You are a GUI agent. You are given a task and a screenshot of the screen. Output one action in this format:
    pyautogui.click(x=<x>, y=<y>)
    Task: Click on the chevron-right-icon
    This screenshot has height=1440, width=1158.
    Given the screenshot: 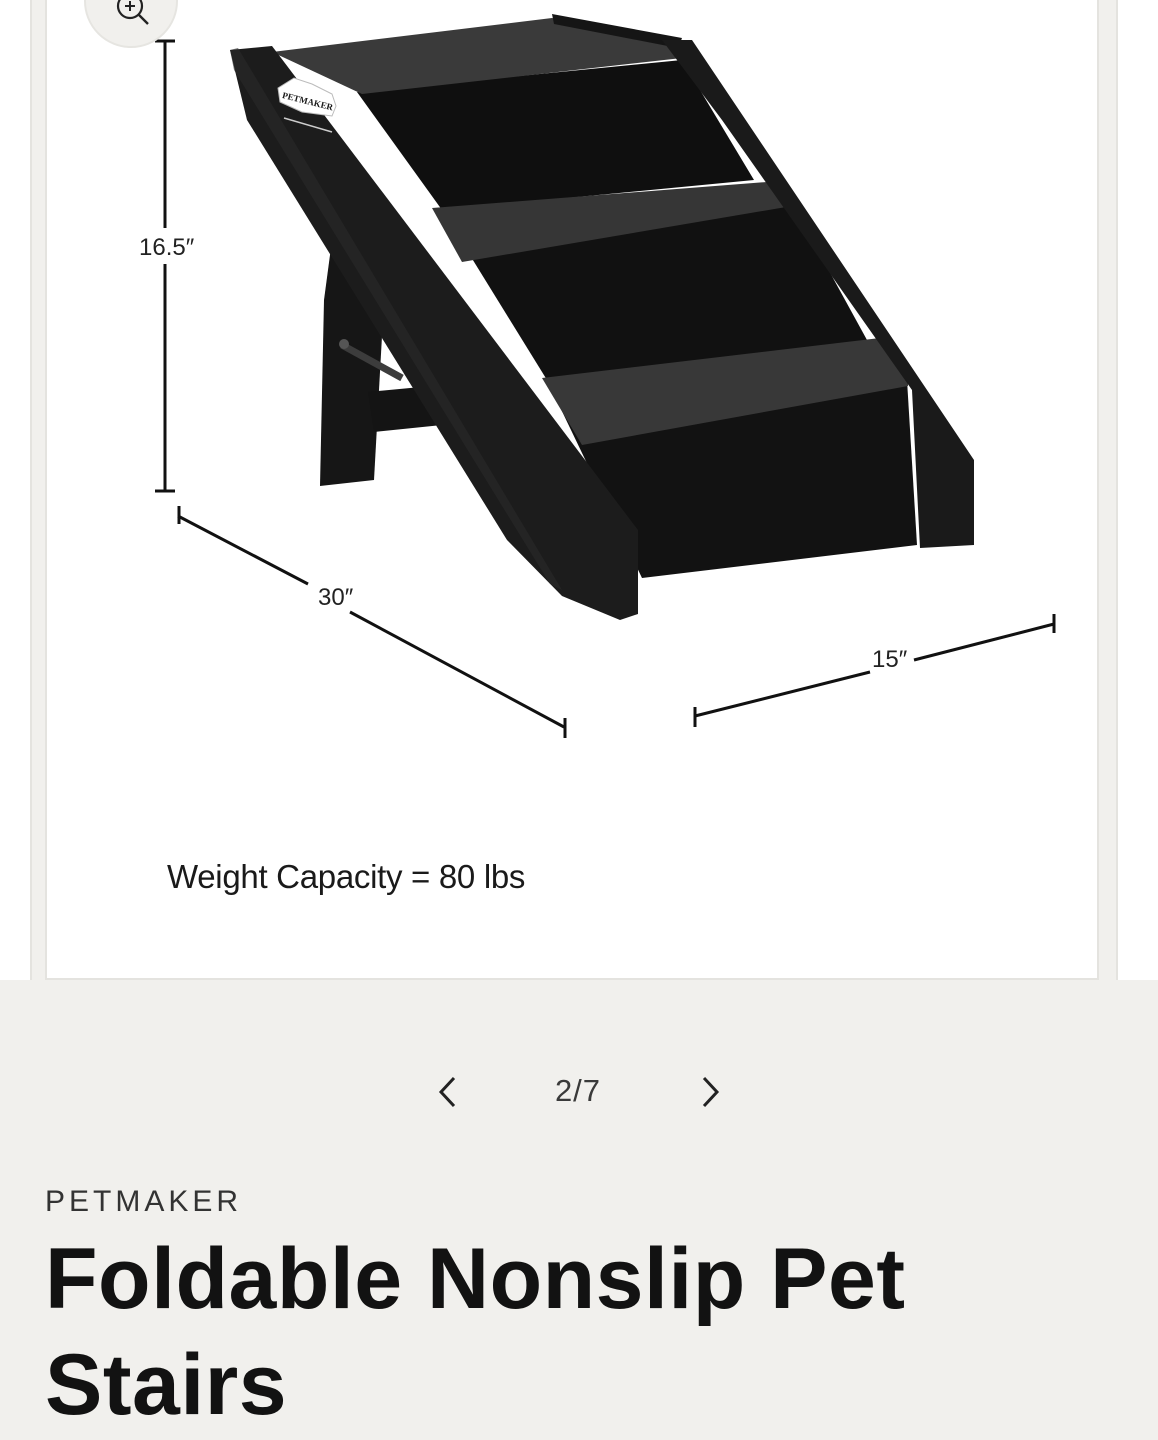 What is the action you would take?
    pyautogui.click(x=711, y=1092)
    